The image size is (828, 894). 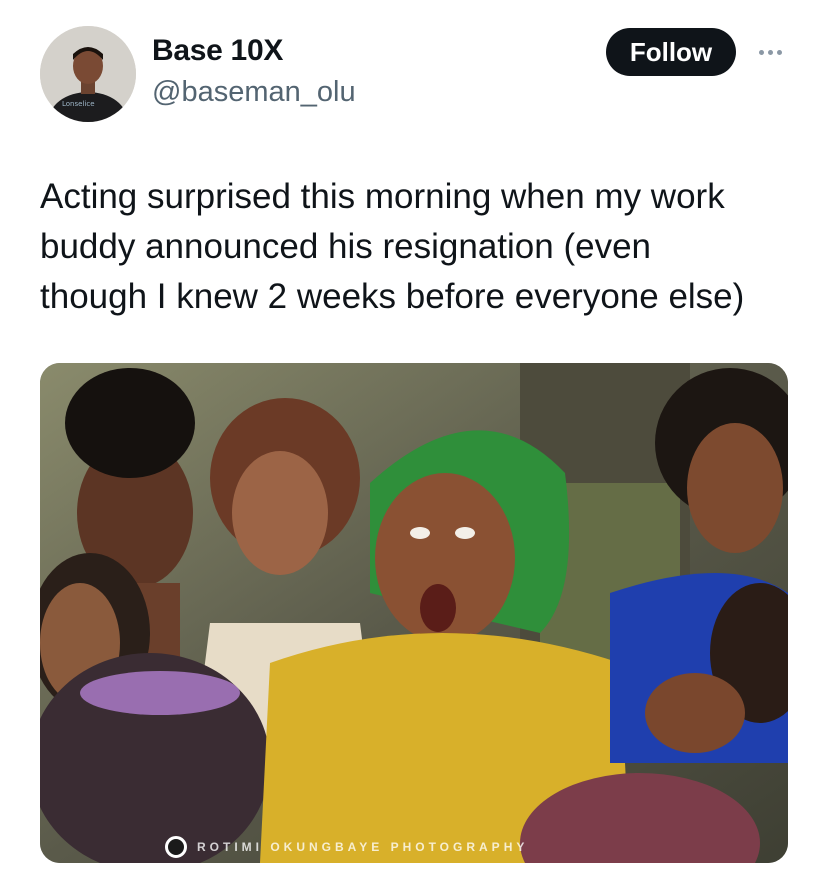 I want to click on more-options-icon, so click(x=770, y=52).